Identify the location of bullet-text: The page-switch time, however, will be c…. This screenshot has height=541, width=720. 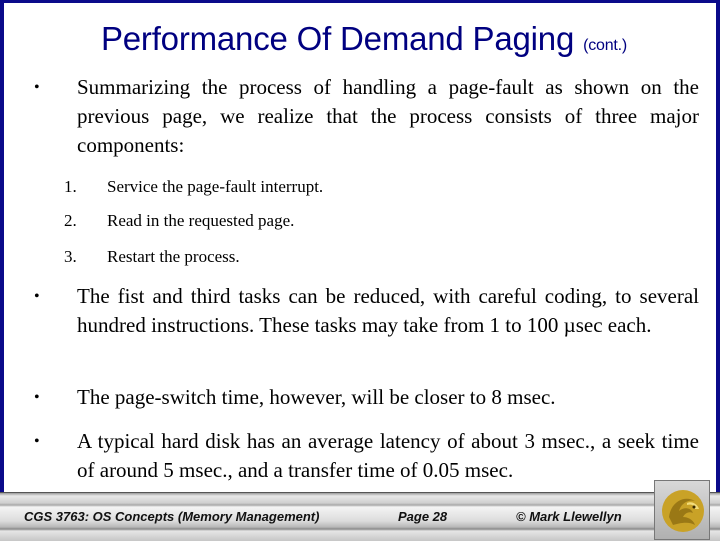
(316, 397).